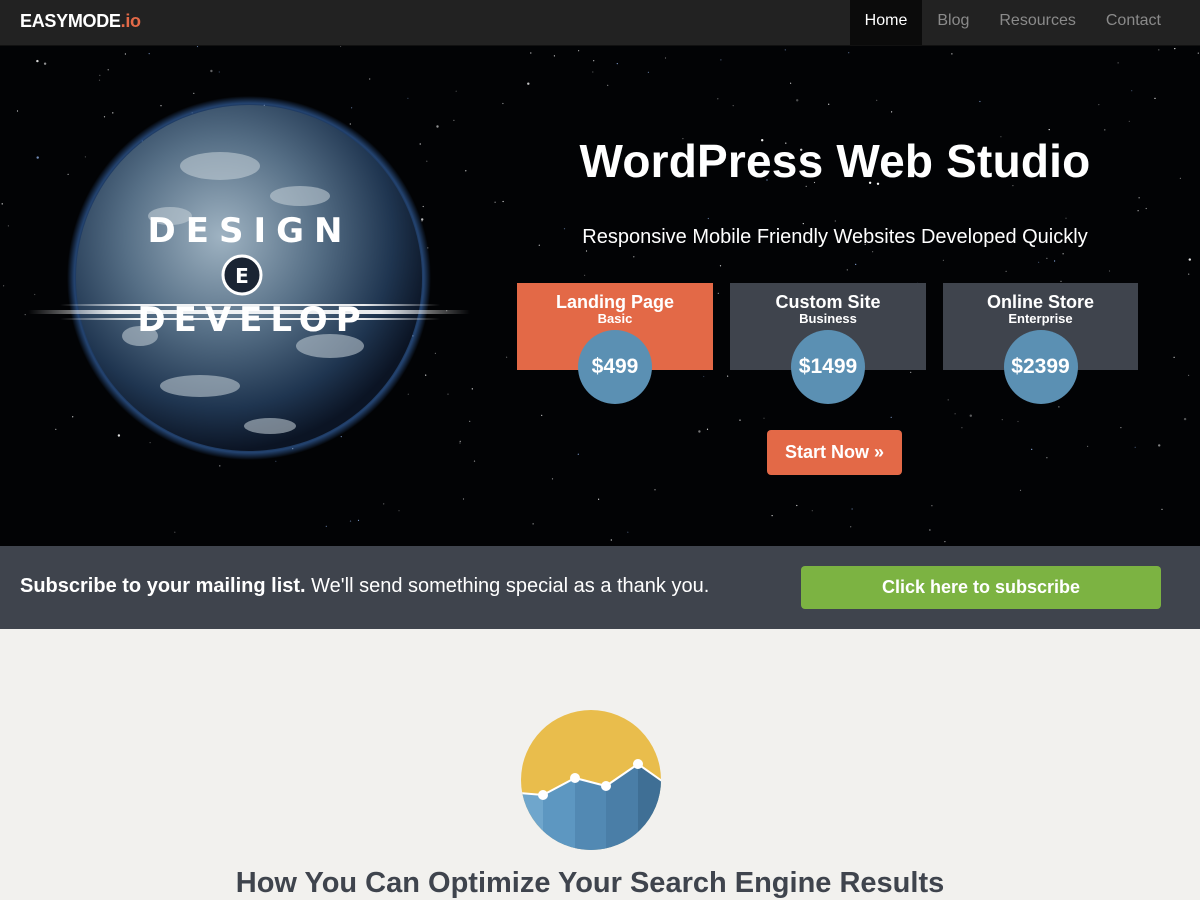 The image size is (1200, 900). I want to click on plan-card-online-store: Online Store Enterprise $2399, so click(1040, 343).